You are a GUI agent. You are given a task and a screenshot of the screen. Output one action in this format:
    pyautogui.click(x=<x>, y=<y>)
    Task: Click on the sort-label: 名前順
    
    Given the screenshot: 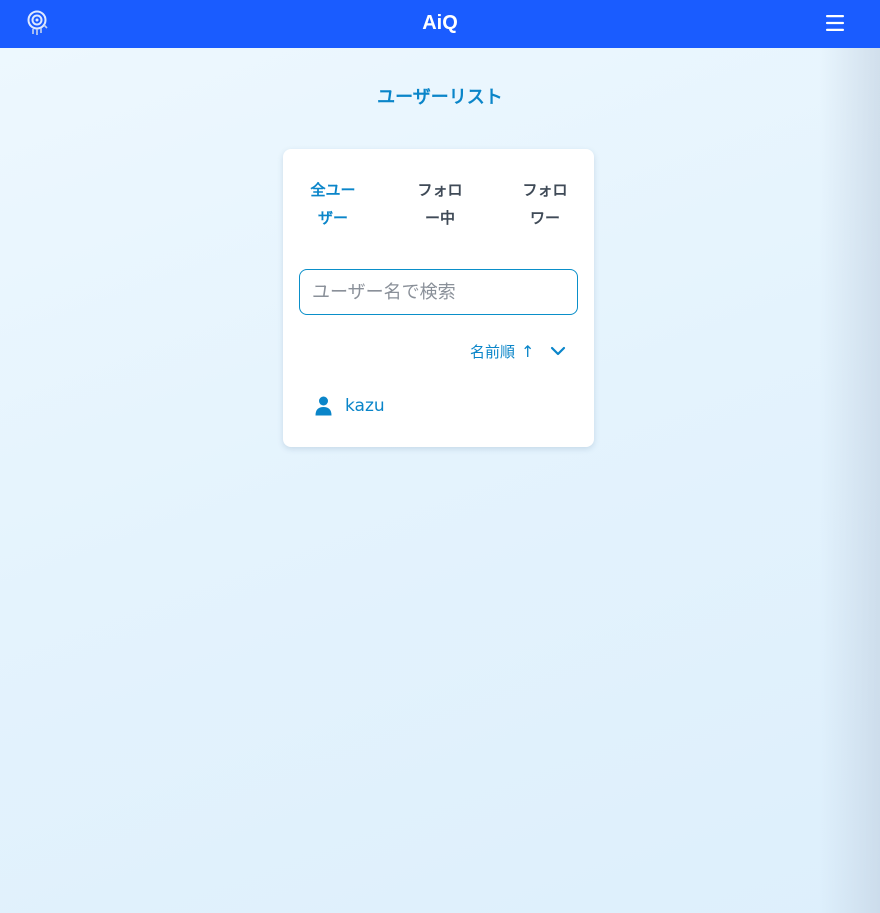 What is the action you would take?
    pyautogui.click(x=493, y=351)
    